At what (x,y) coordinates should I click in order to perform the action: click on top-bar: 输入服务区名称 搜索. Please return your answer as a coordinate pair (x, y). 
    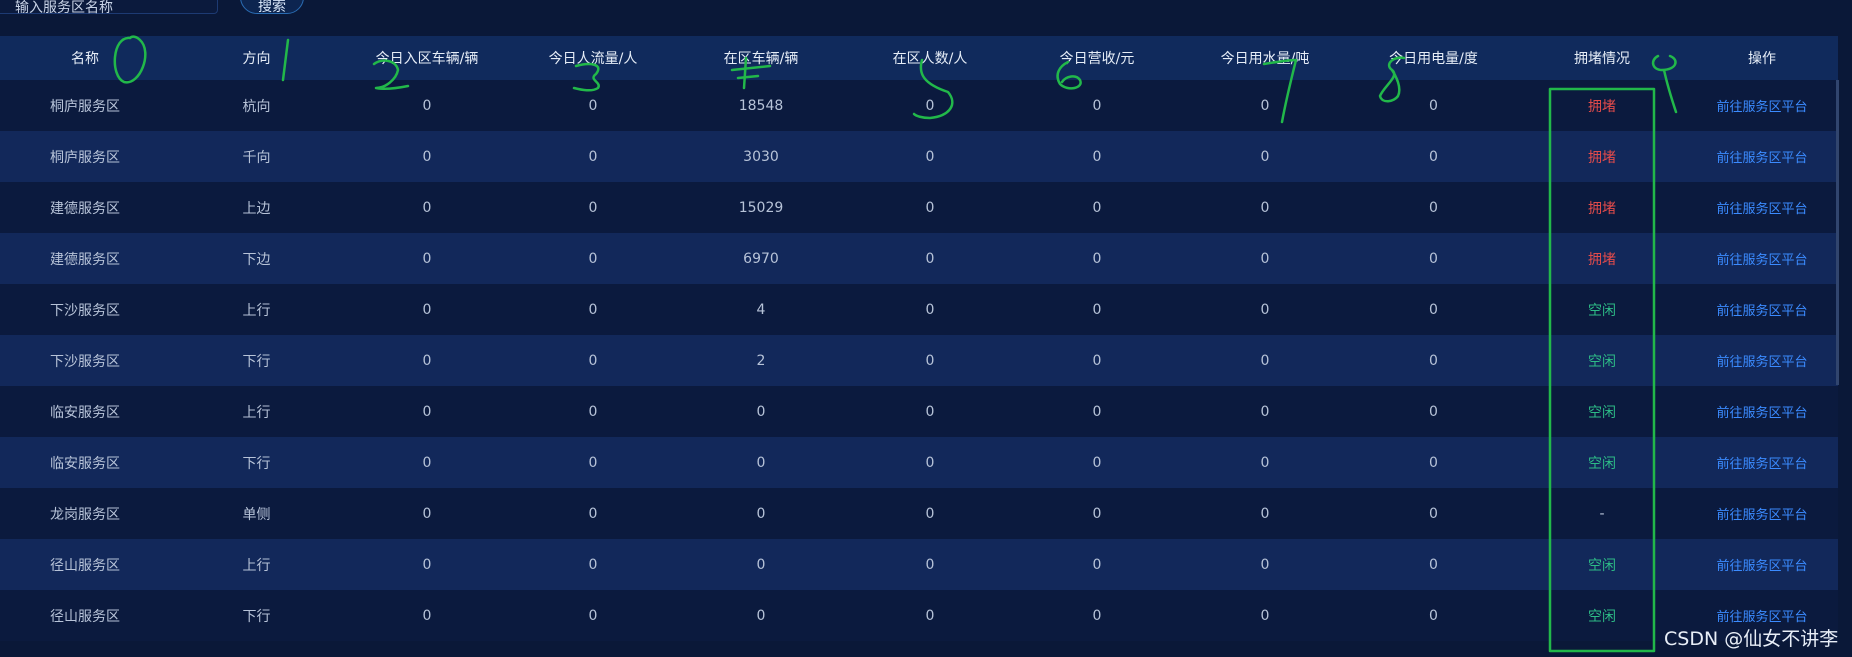
    Looking at the image, I should click on (926, 17).